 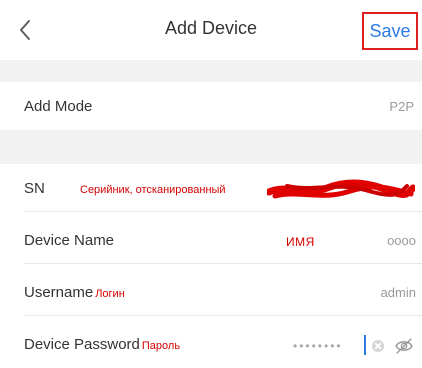 I want to click on add-mode-label: Add Mode, so click(x=58, y=106).